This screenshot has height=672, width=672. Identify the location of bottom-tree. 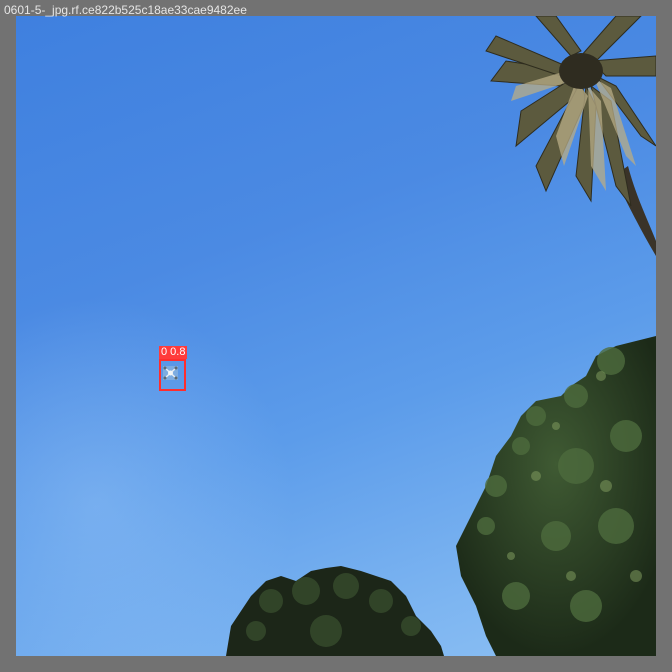
(335, 611).